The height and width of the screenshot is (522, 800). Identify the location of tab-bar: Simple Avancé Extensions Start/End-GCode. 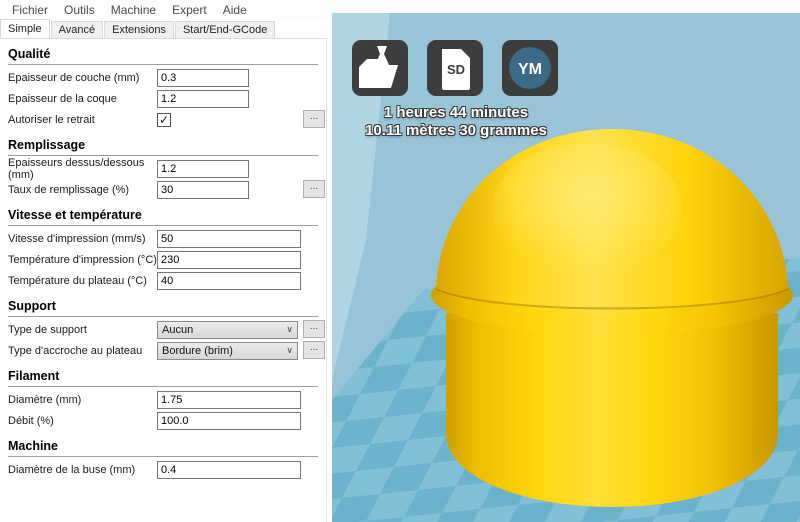
(138, 28).